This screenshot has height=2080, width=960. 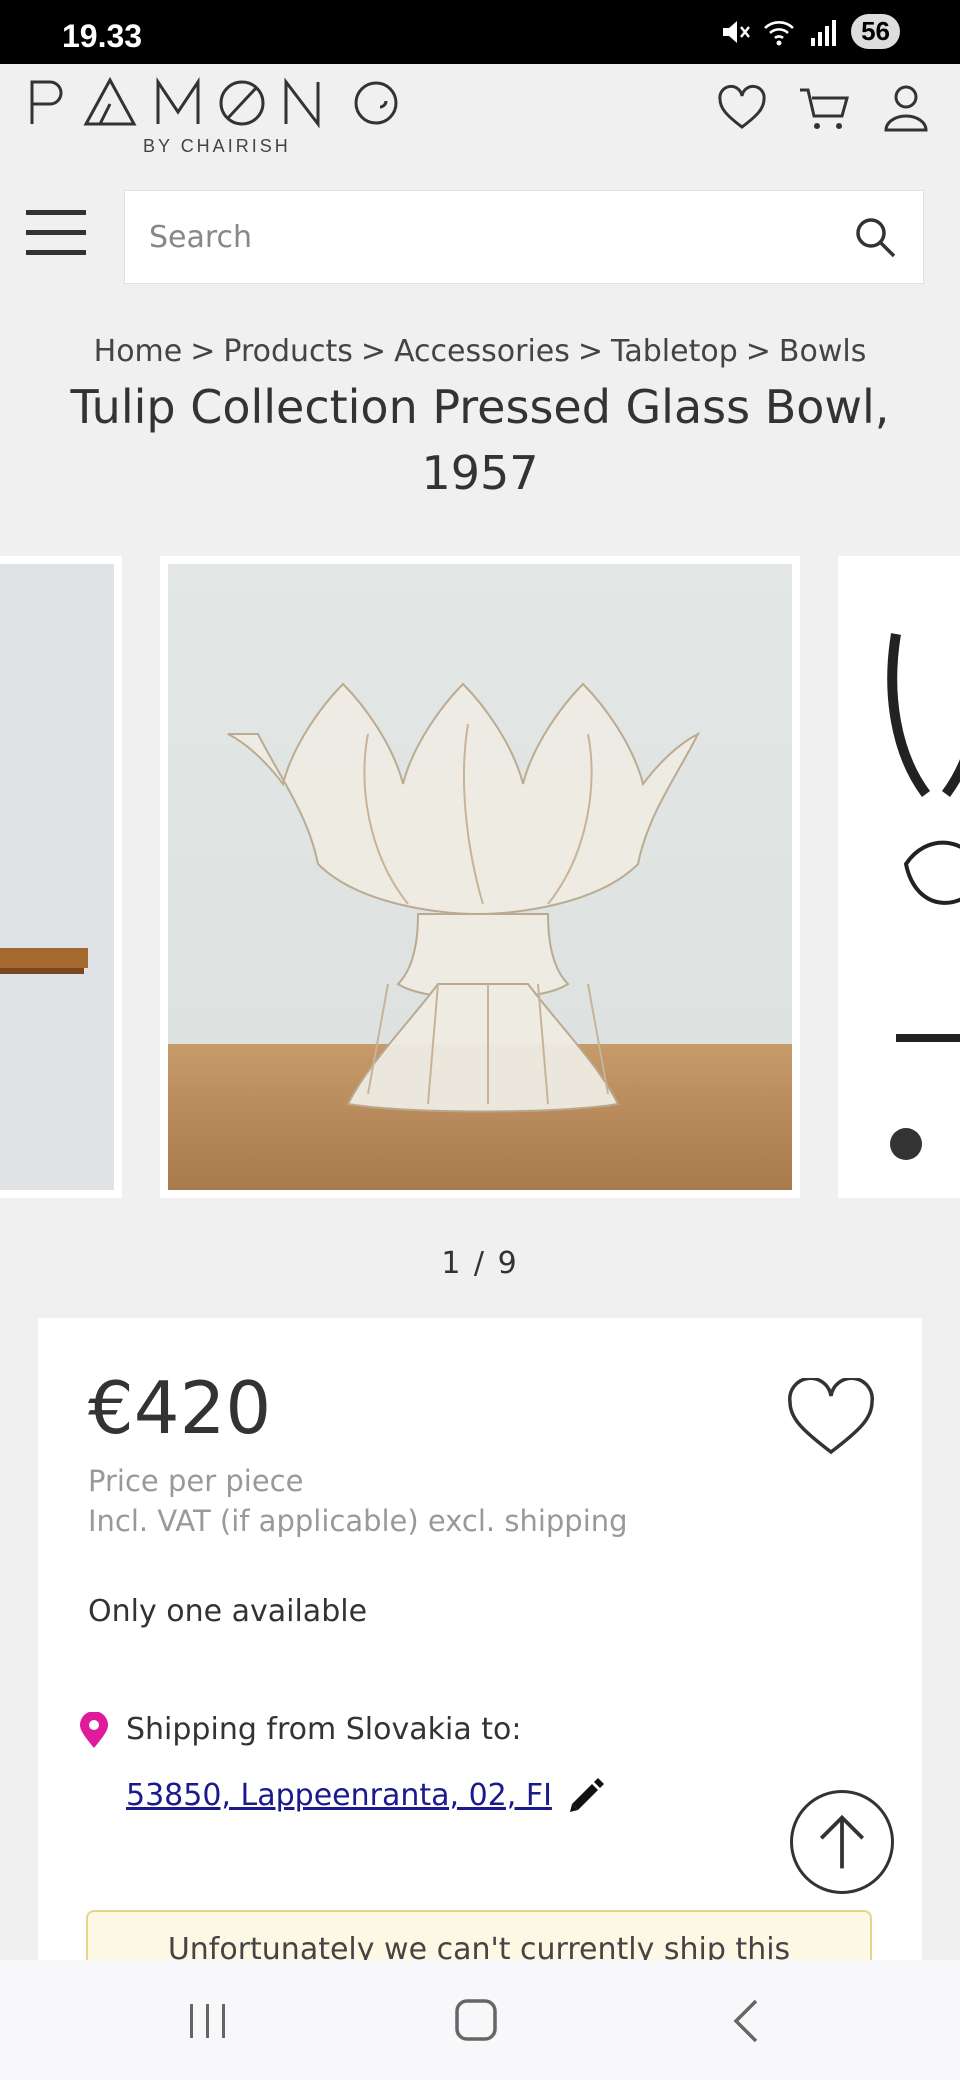 I want to click on previous-photo-table, so click(x=57, y=877).